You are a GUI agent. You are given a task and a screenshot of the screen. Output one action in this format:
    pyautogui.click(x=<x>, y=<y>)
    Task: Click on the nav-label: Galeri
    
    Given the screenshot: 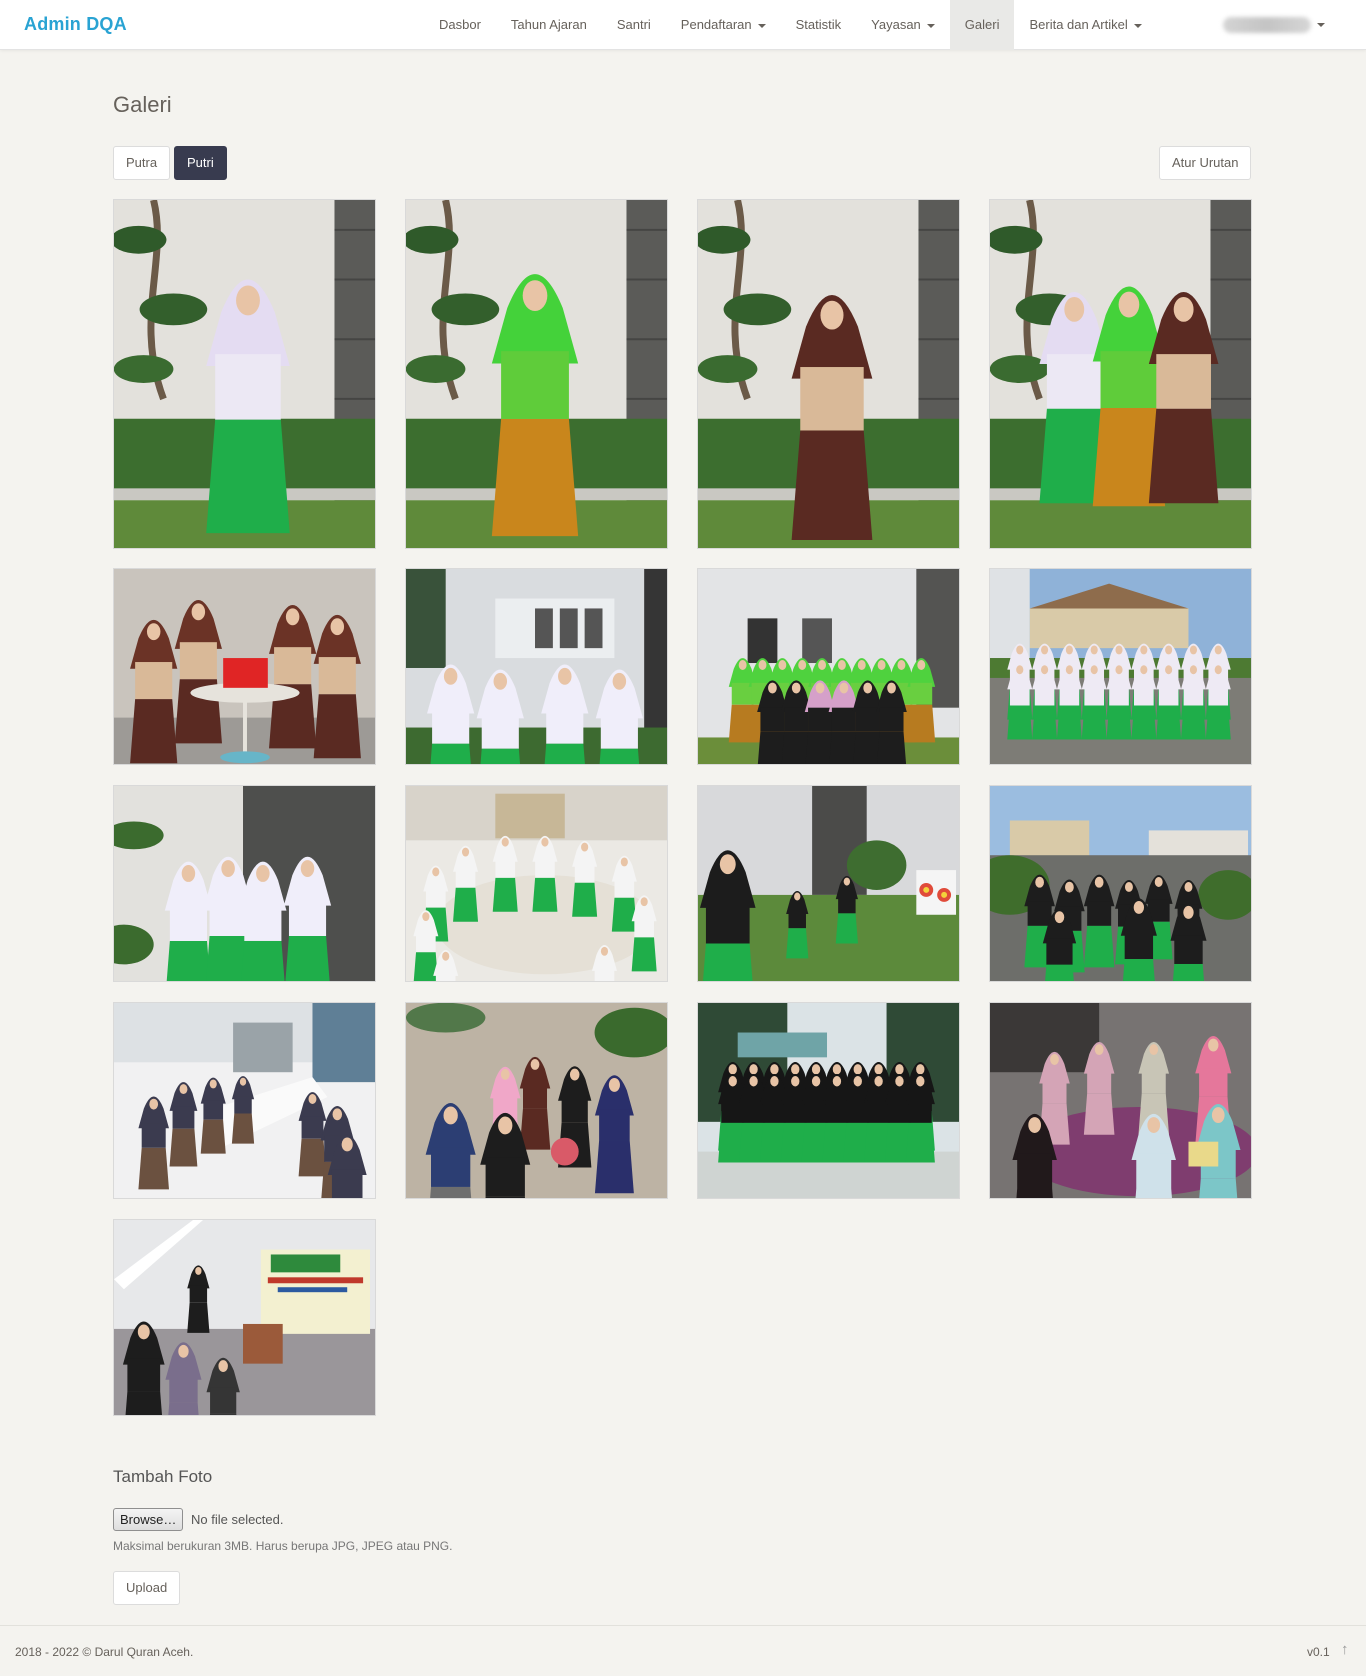 What is the action you would take?
    pyautogui.click(x=982, y=24)
    